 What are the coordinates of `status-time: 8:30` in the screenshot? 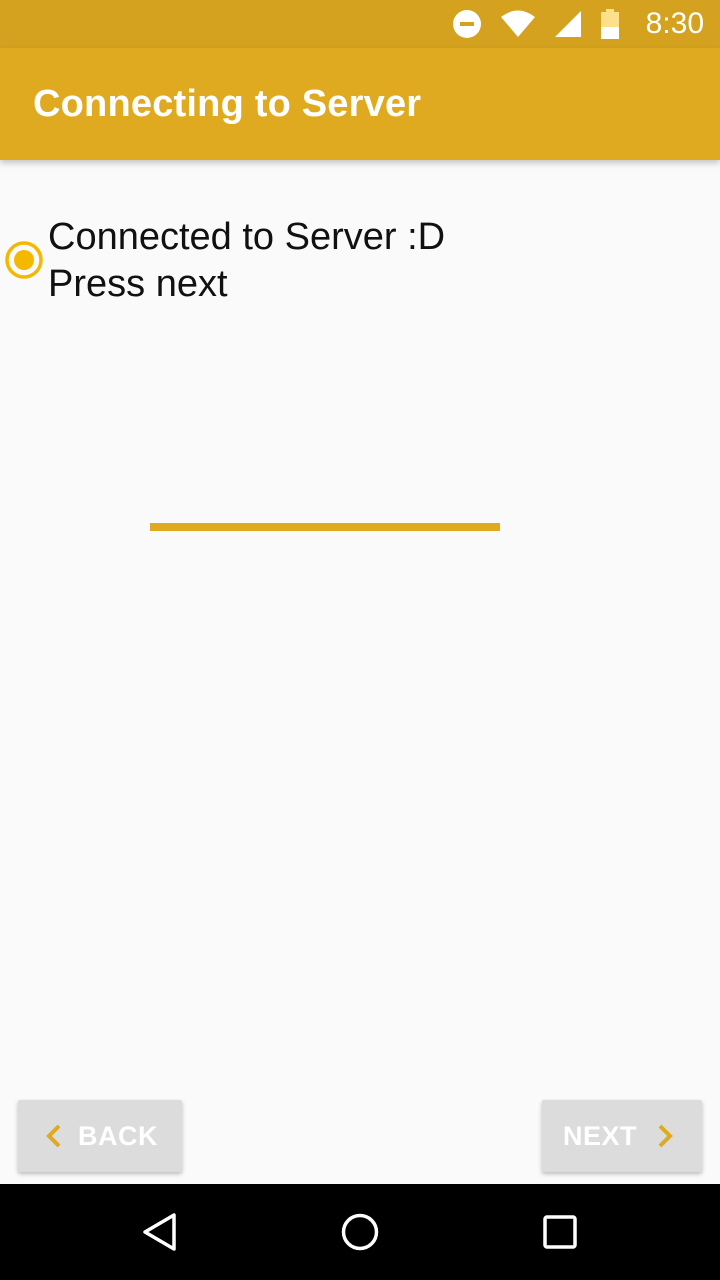 It's located at (674, 23).